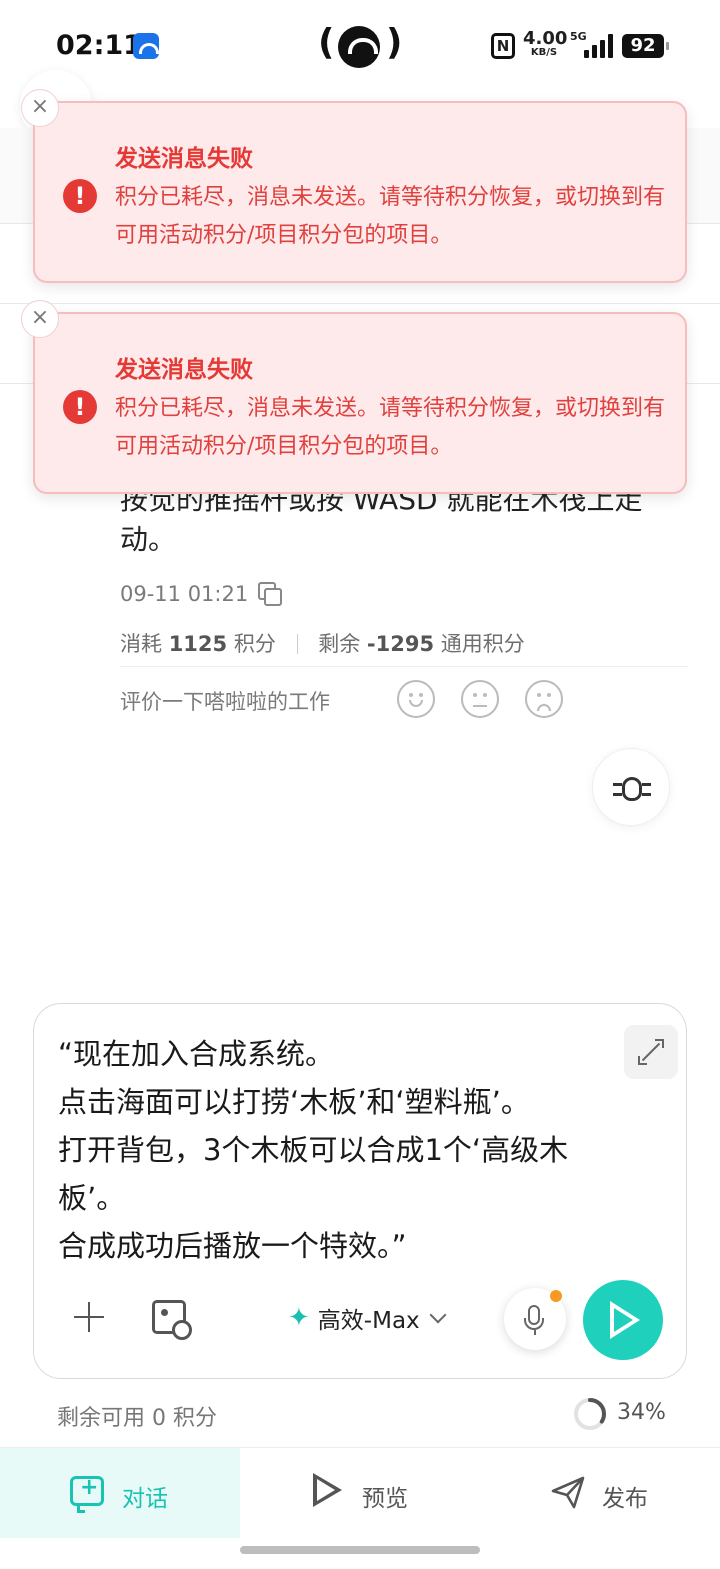  Describe the element at coordinates (87, 1494) in the screenshot. I see `chat-plus-icon` at that location.